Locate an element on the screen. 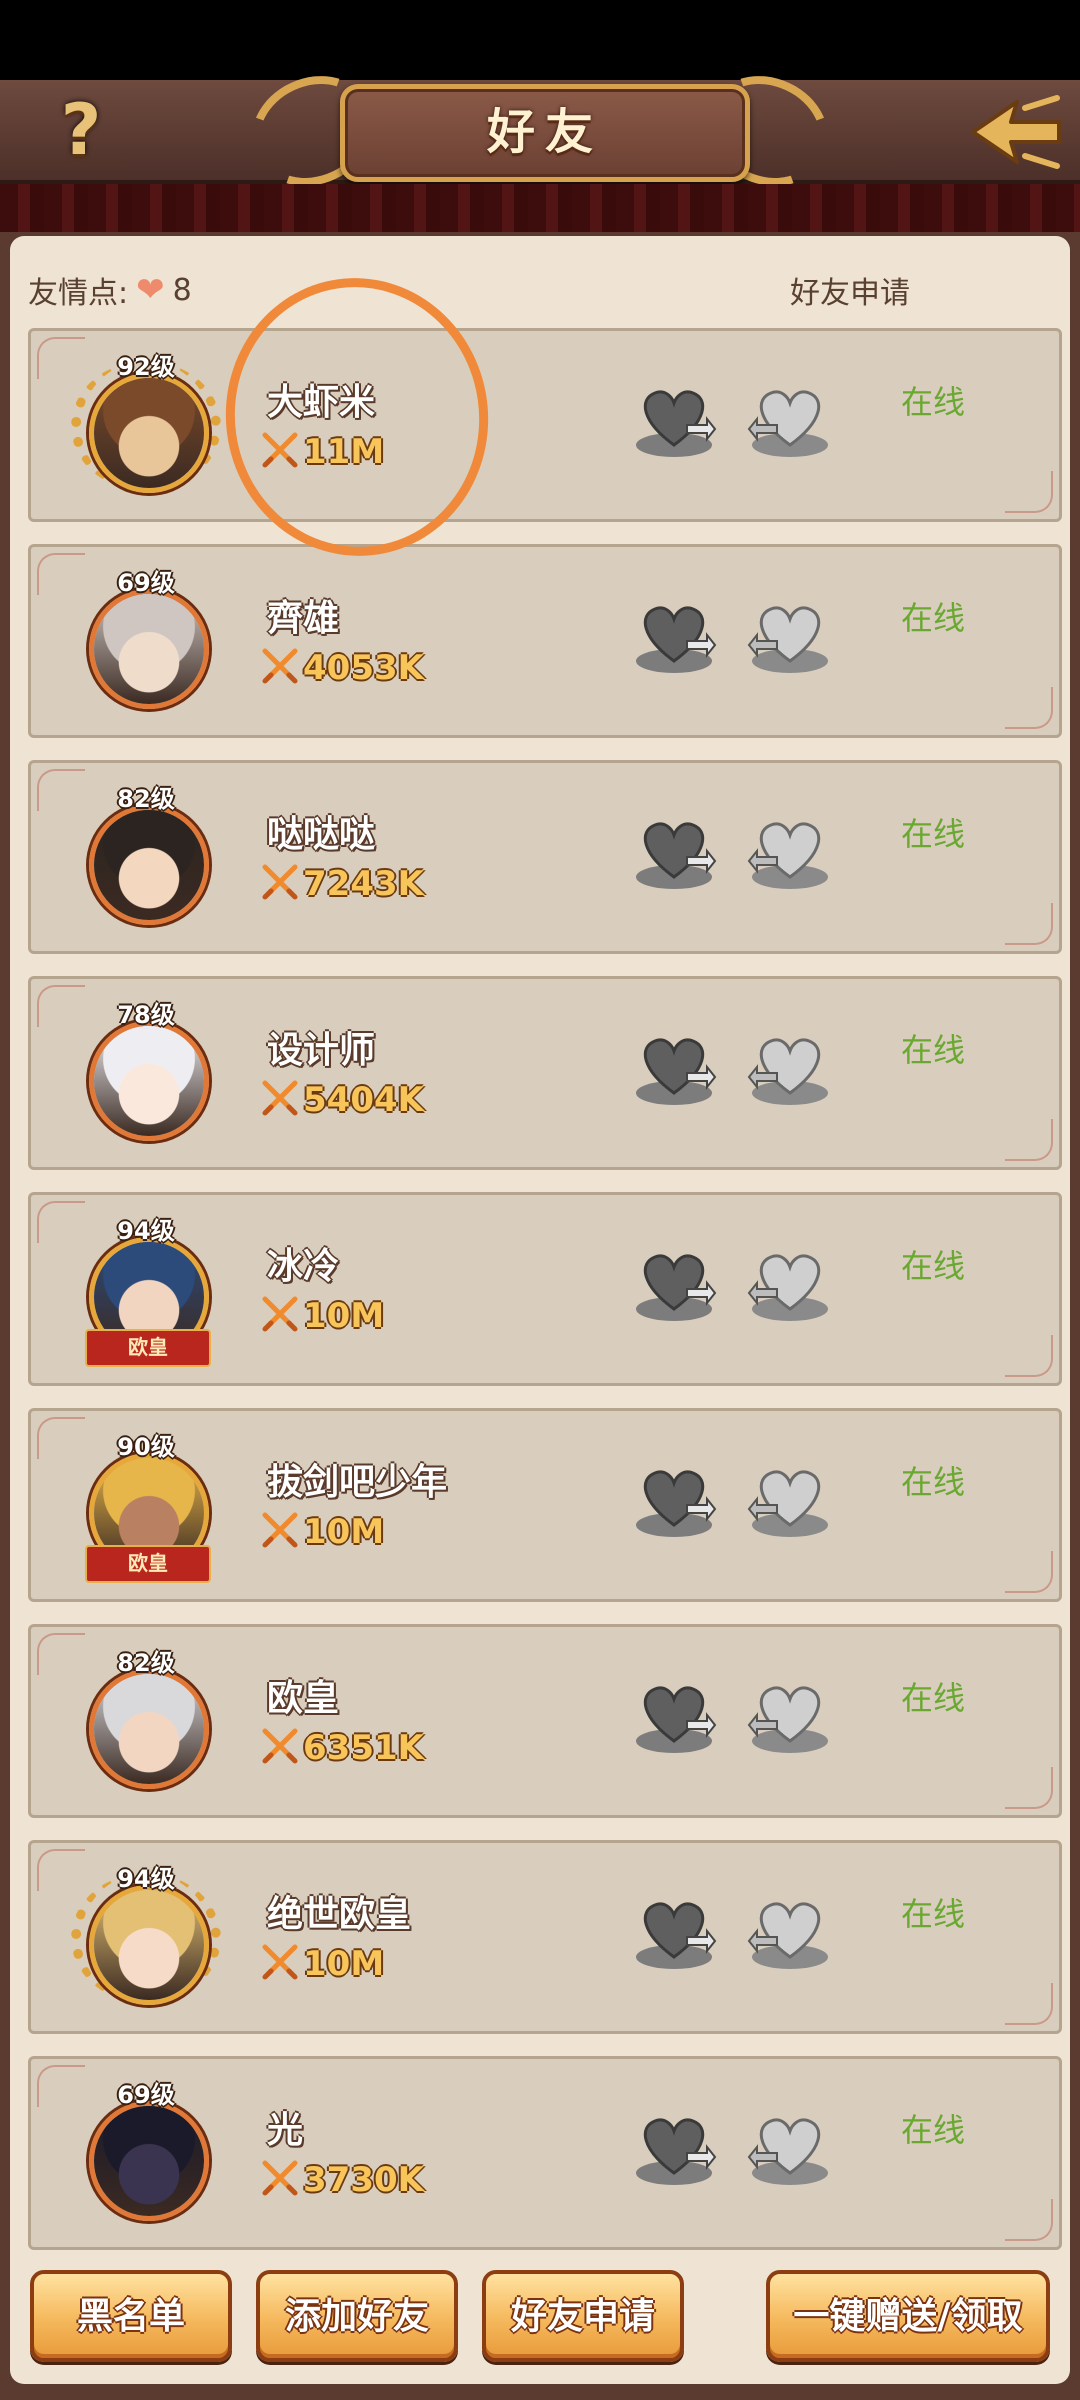 Image resolution: width=1080 pixels, height=2400 pixels. friend-row: 82级 哒哒哒 7243K 在线 is located at coordinates (545, 857).